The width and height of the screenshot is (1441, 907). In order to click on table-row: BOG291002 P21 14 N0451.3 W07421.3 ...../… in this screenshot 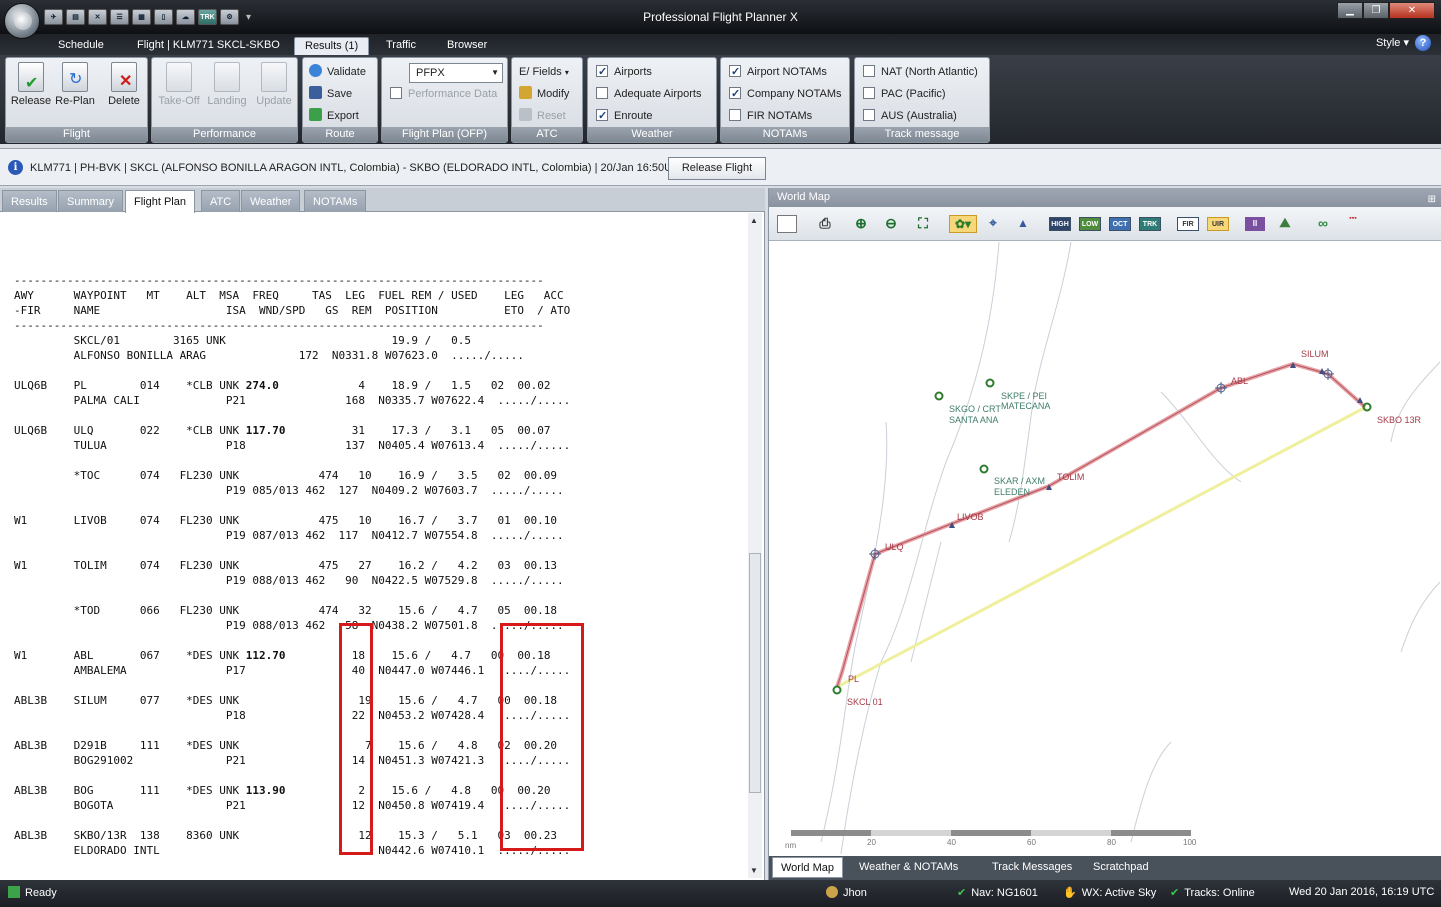, I will do `click(292, 760)`.